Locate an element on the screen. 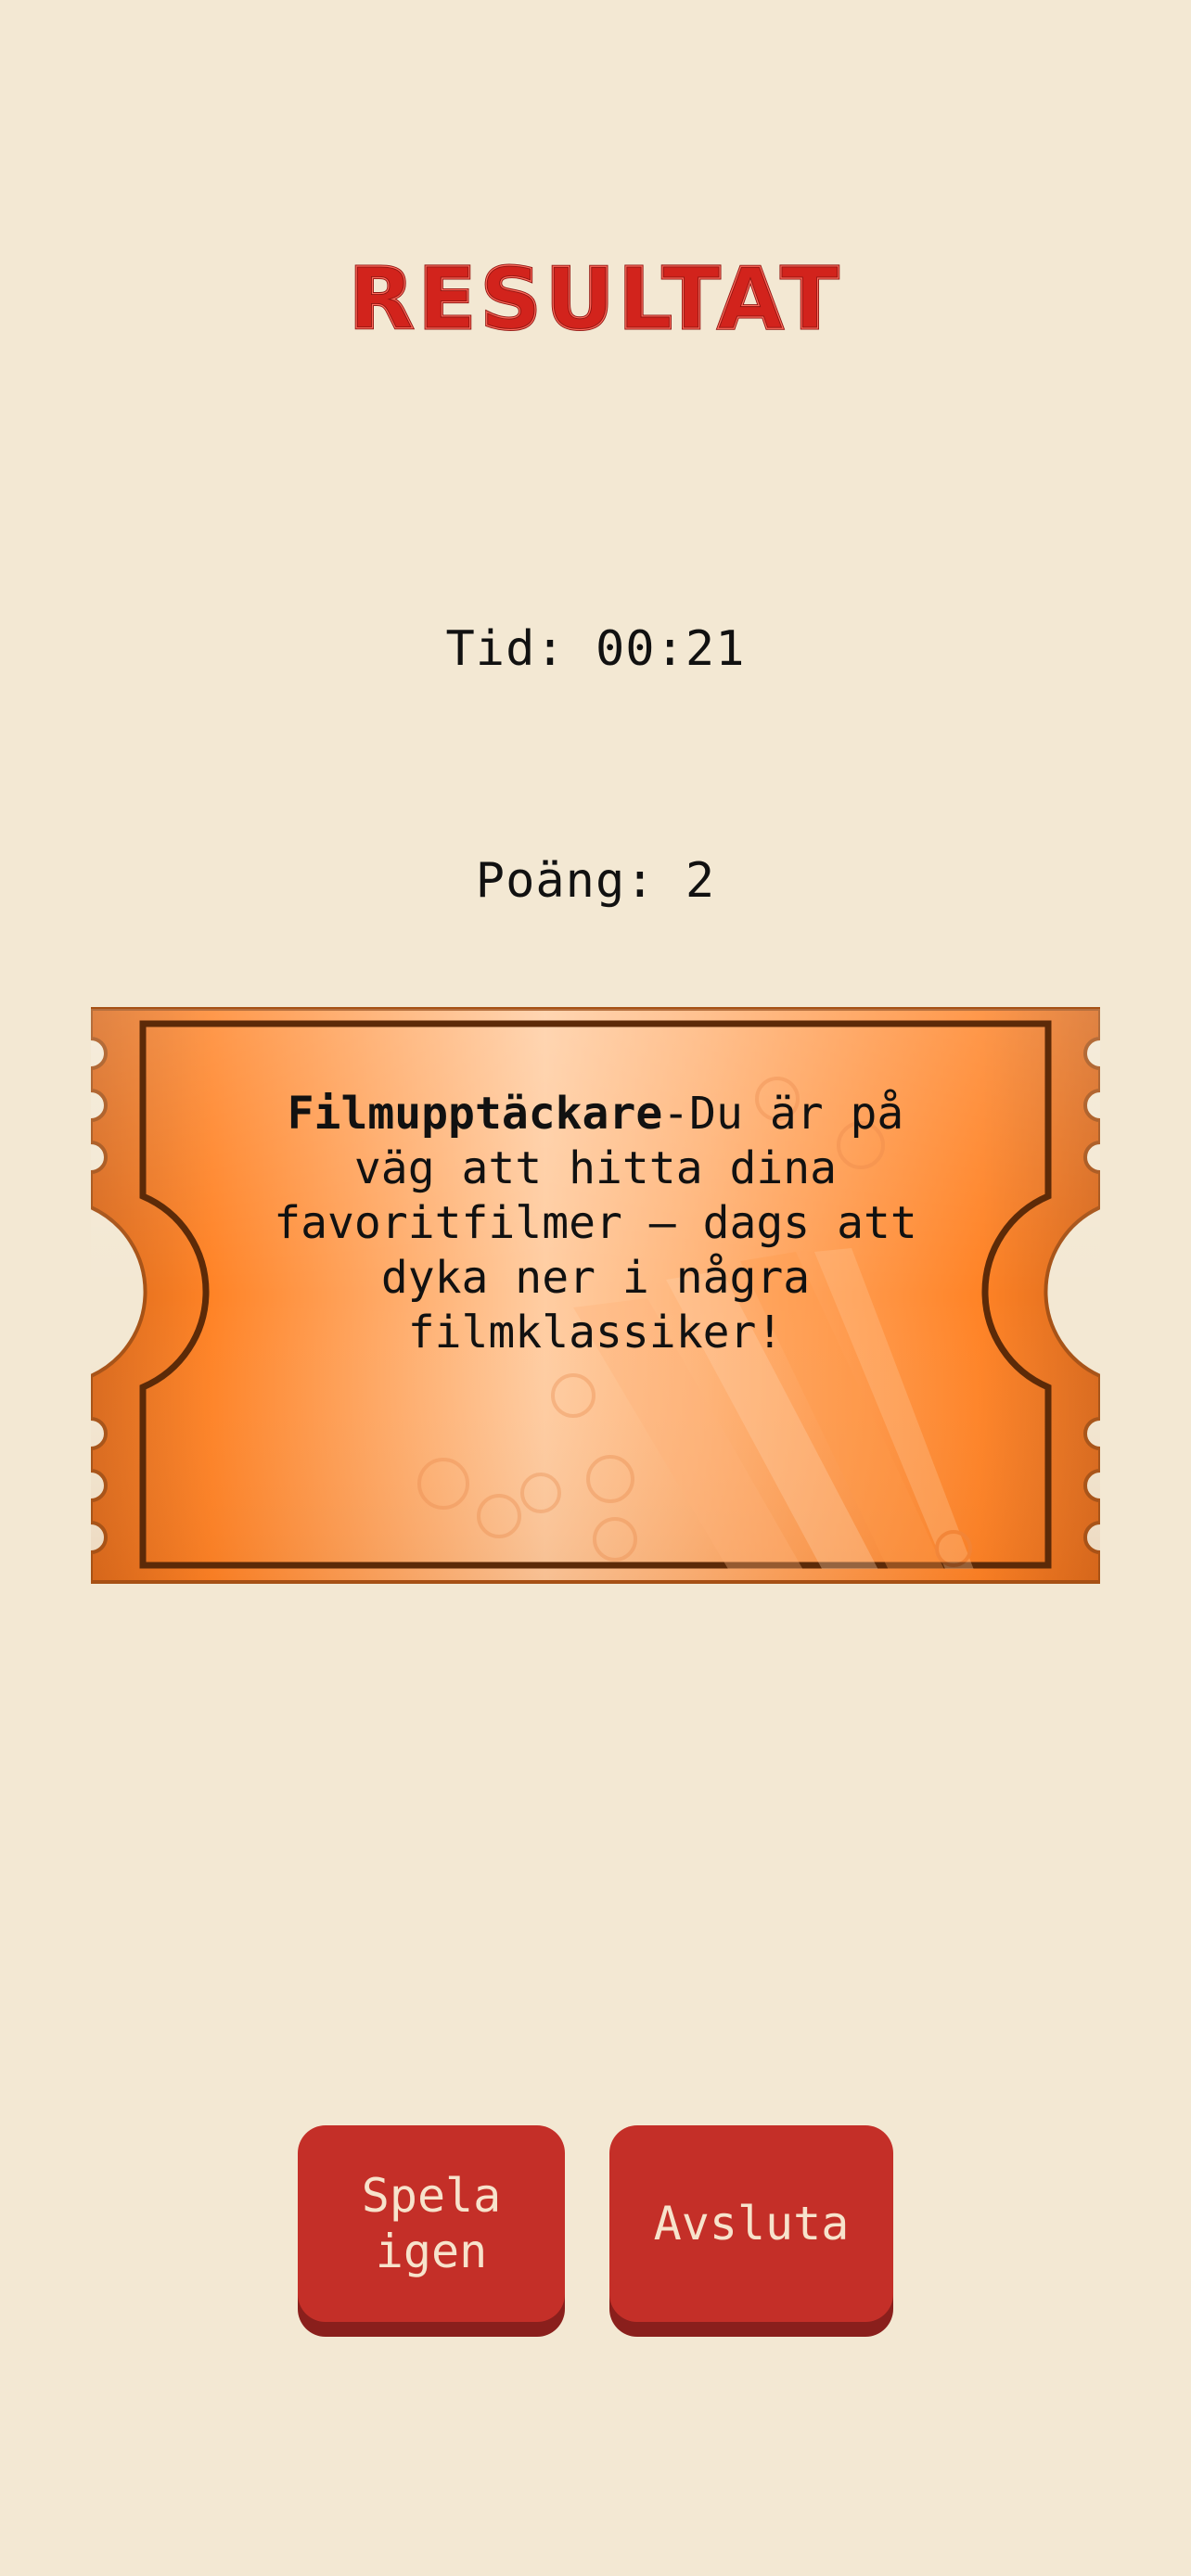 Image resolution: width=1191 pixels, height=2576 pixels. page-title-highlight: RESULTAT is located at coordinates (595, 301).